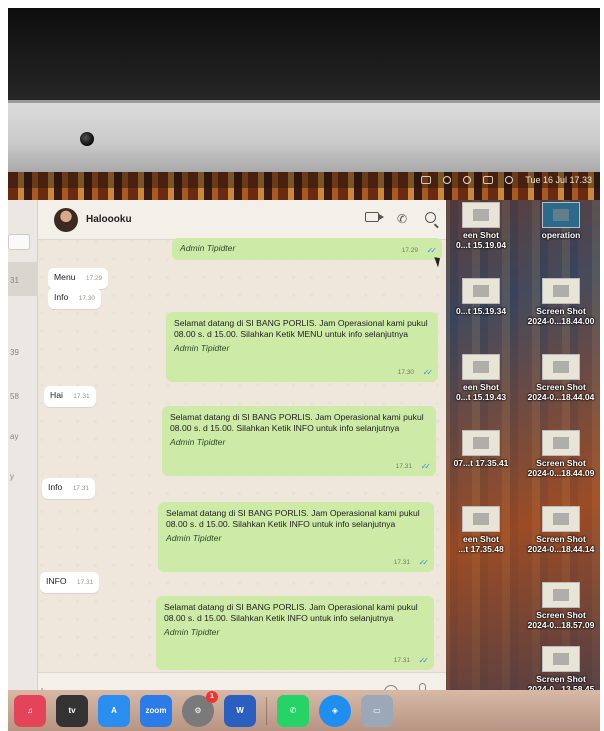 The width and height of the screenshot is (604, 731). What do you see at coordinates (430, 217) in the screenshot?
I see `search-icon` at bounding box center [430, 217].